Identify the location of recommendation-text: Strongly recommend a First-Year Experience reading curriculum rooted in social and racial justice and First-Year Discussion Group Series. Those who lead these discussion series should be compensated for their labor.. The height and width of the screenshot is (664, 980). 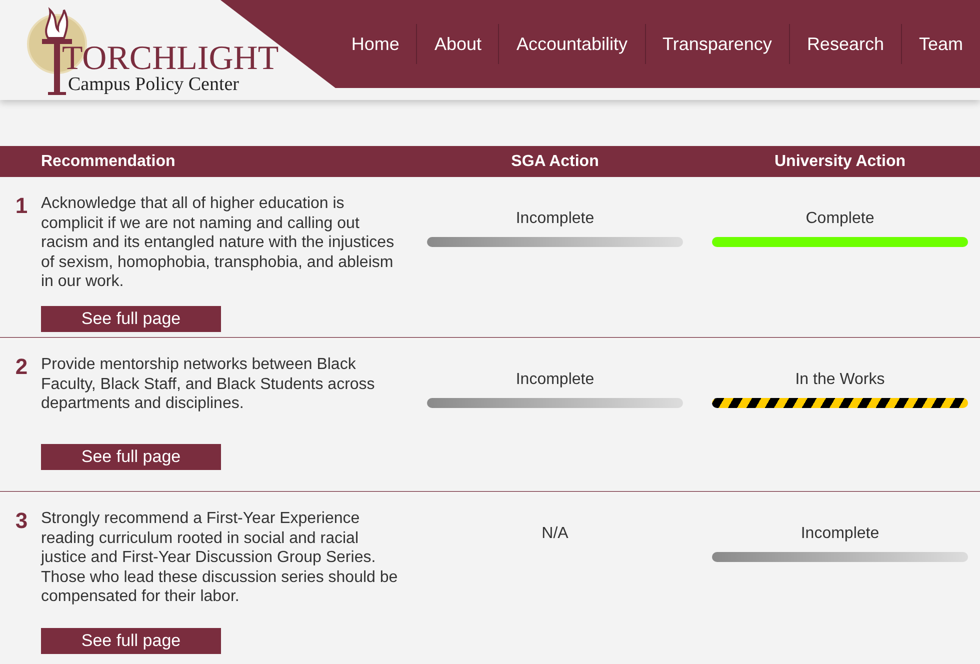
(220, 558).